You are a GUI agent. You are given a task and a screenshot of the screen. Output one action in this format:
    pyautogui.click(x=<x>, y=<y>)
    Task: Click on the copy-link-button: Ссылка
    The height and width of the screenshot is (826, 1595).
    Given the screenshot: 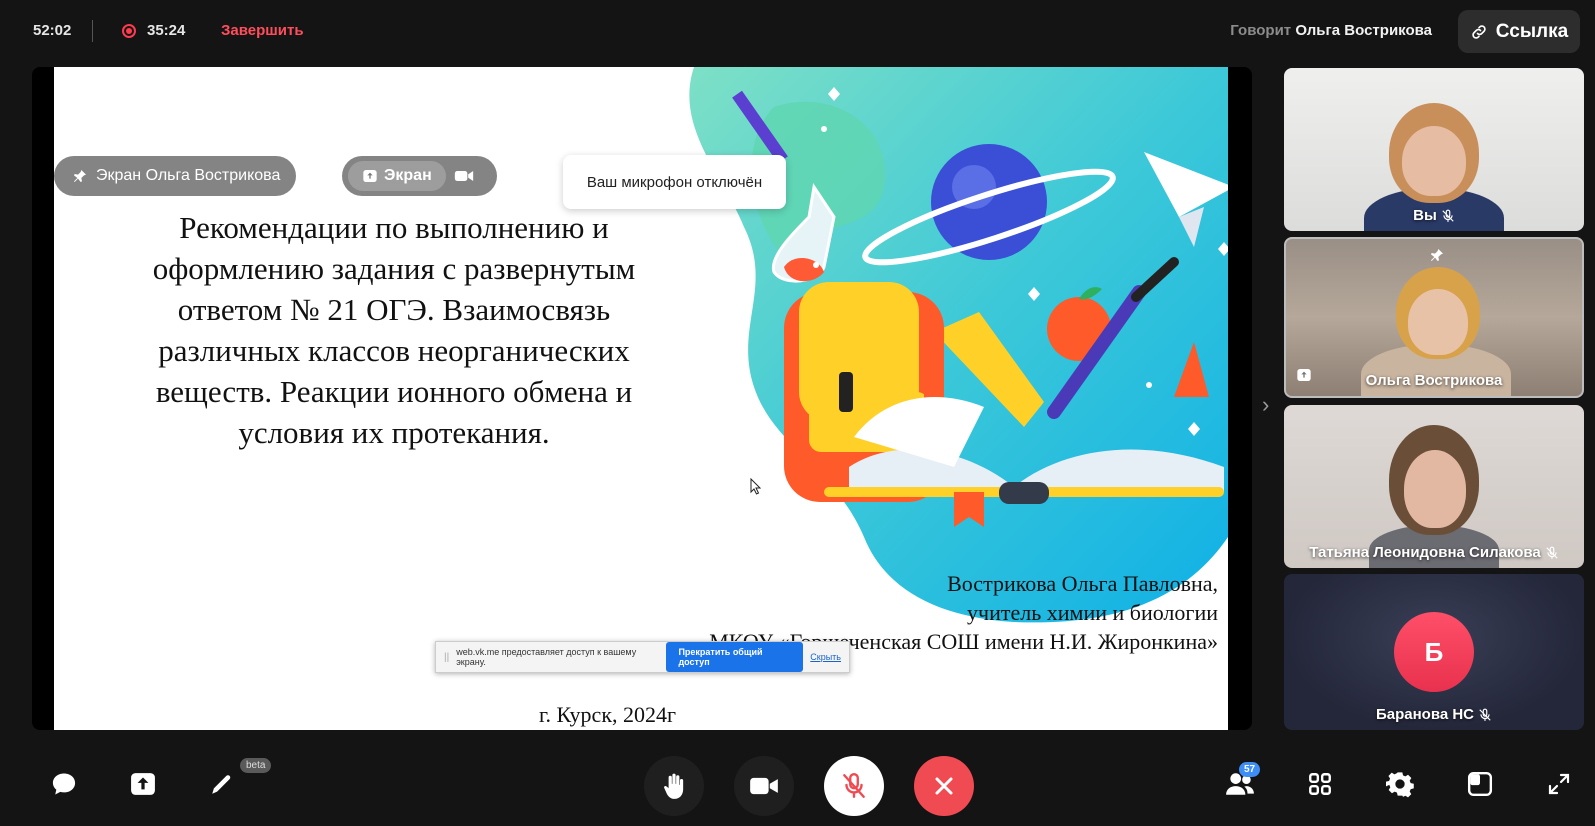 What is the action you would take?
    pyautogui.click(x=1519, y=31)
    